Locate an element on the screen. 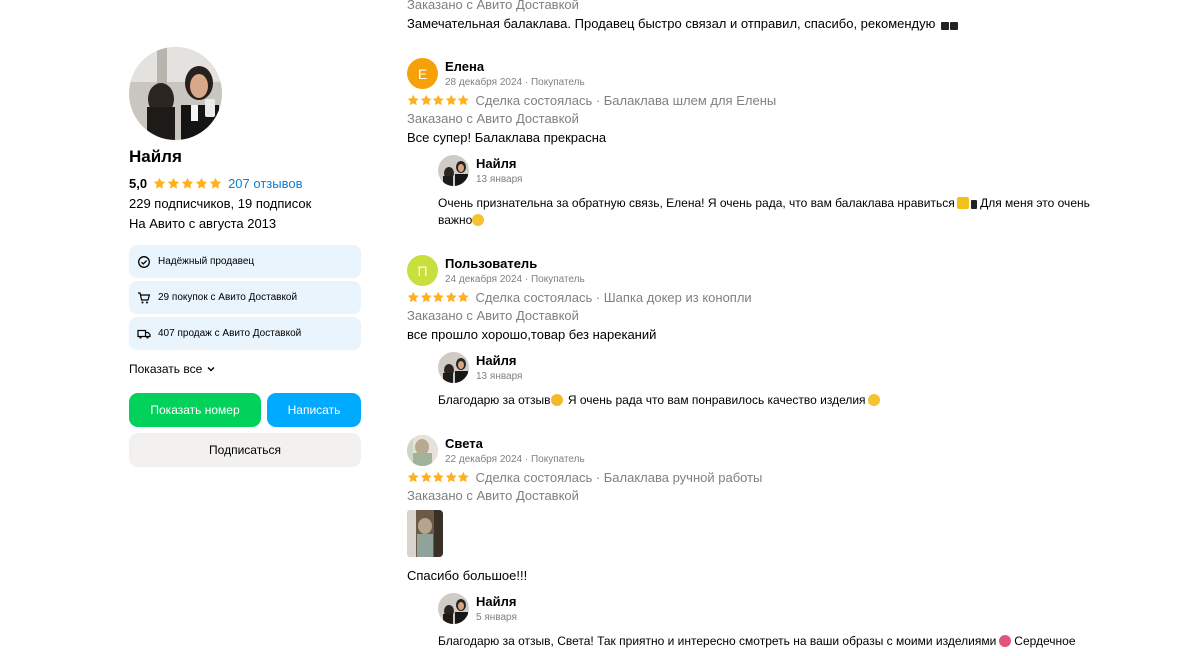  badge-reliable-seller: Надёжный продавец is located at coordinates (245, 261).